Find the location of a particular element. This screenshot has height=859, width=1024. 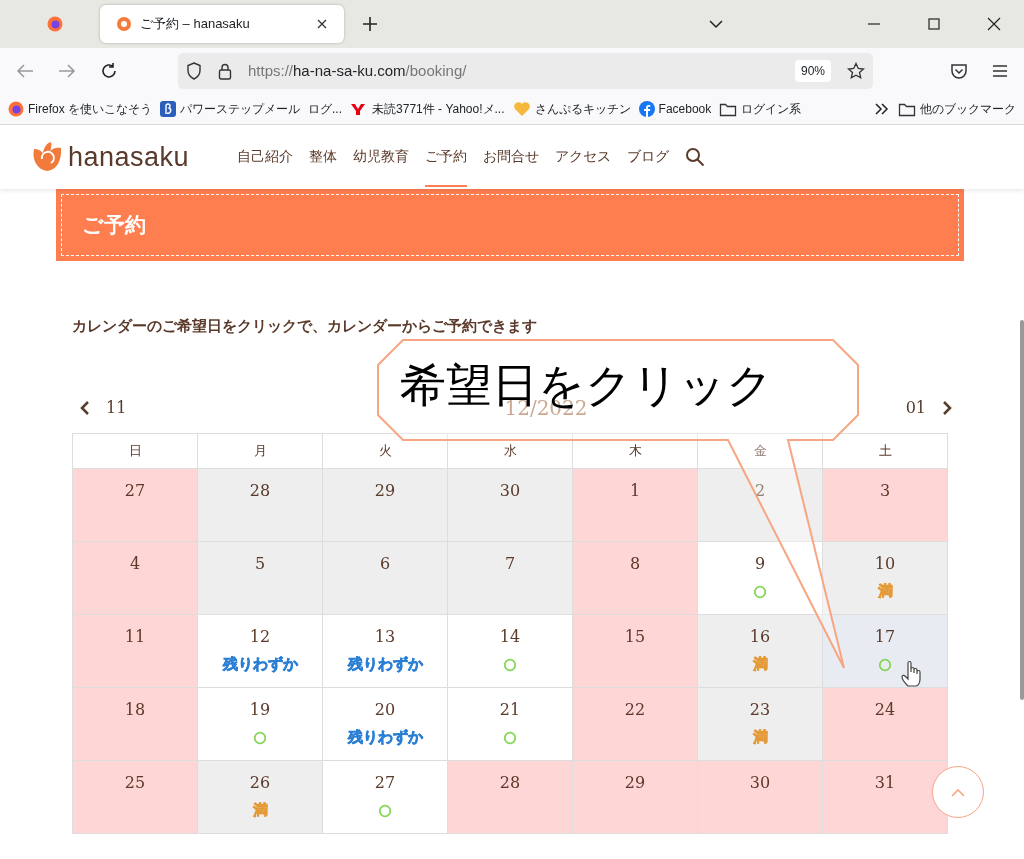

weekday-header: 日 is located at coordinates (135, 450).